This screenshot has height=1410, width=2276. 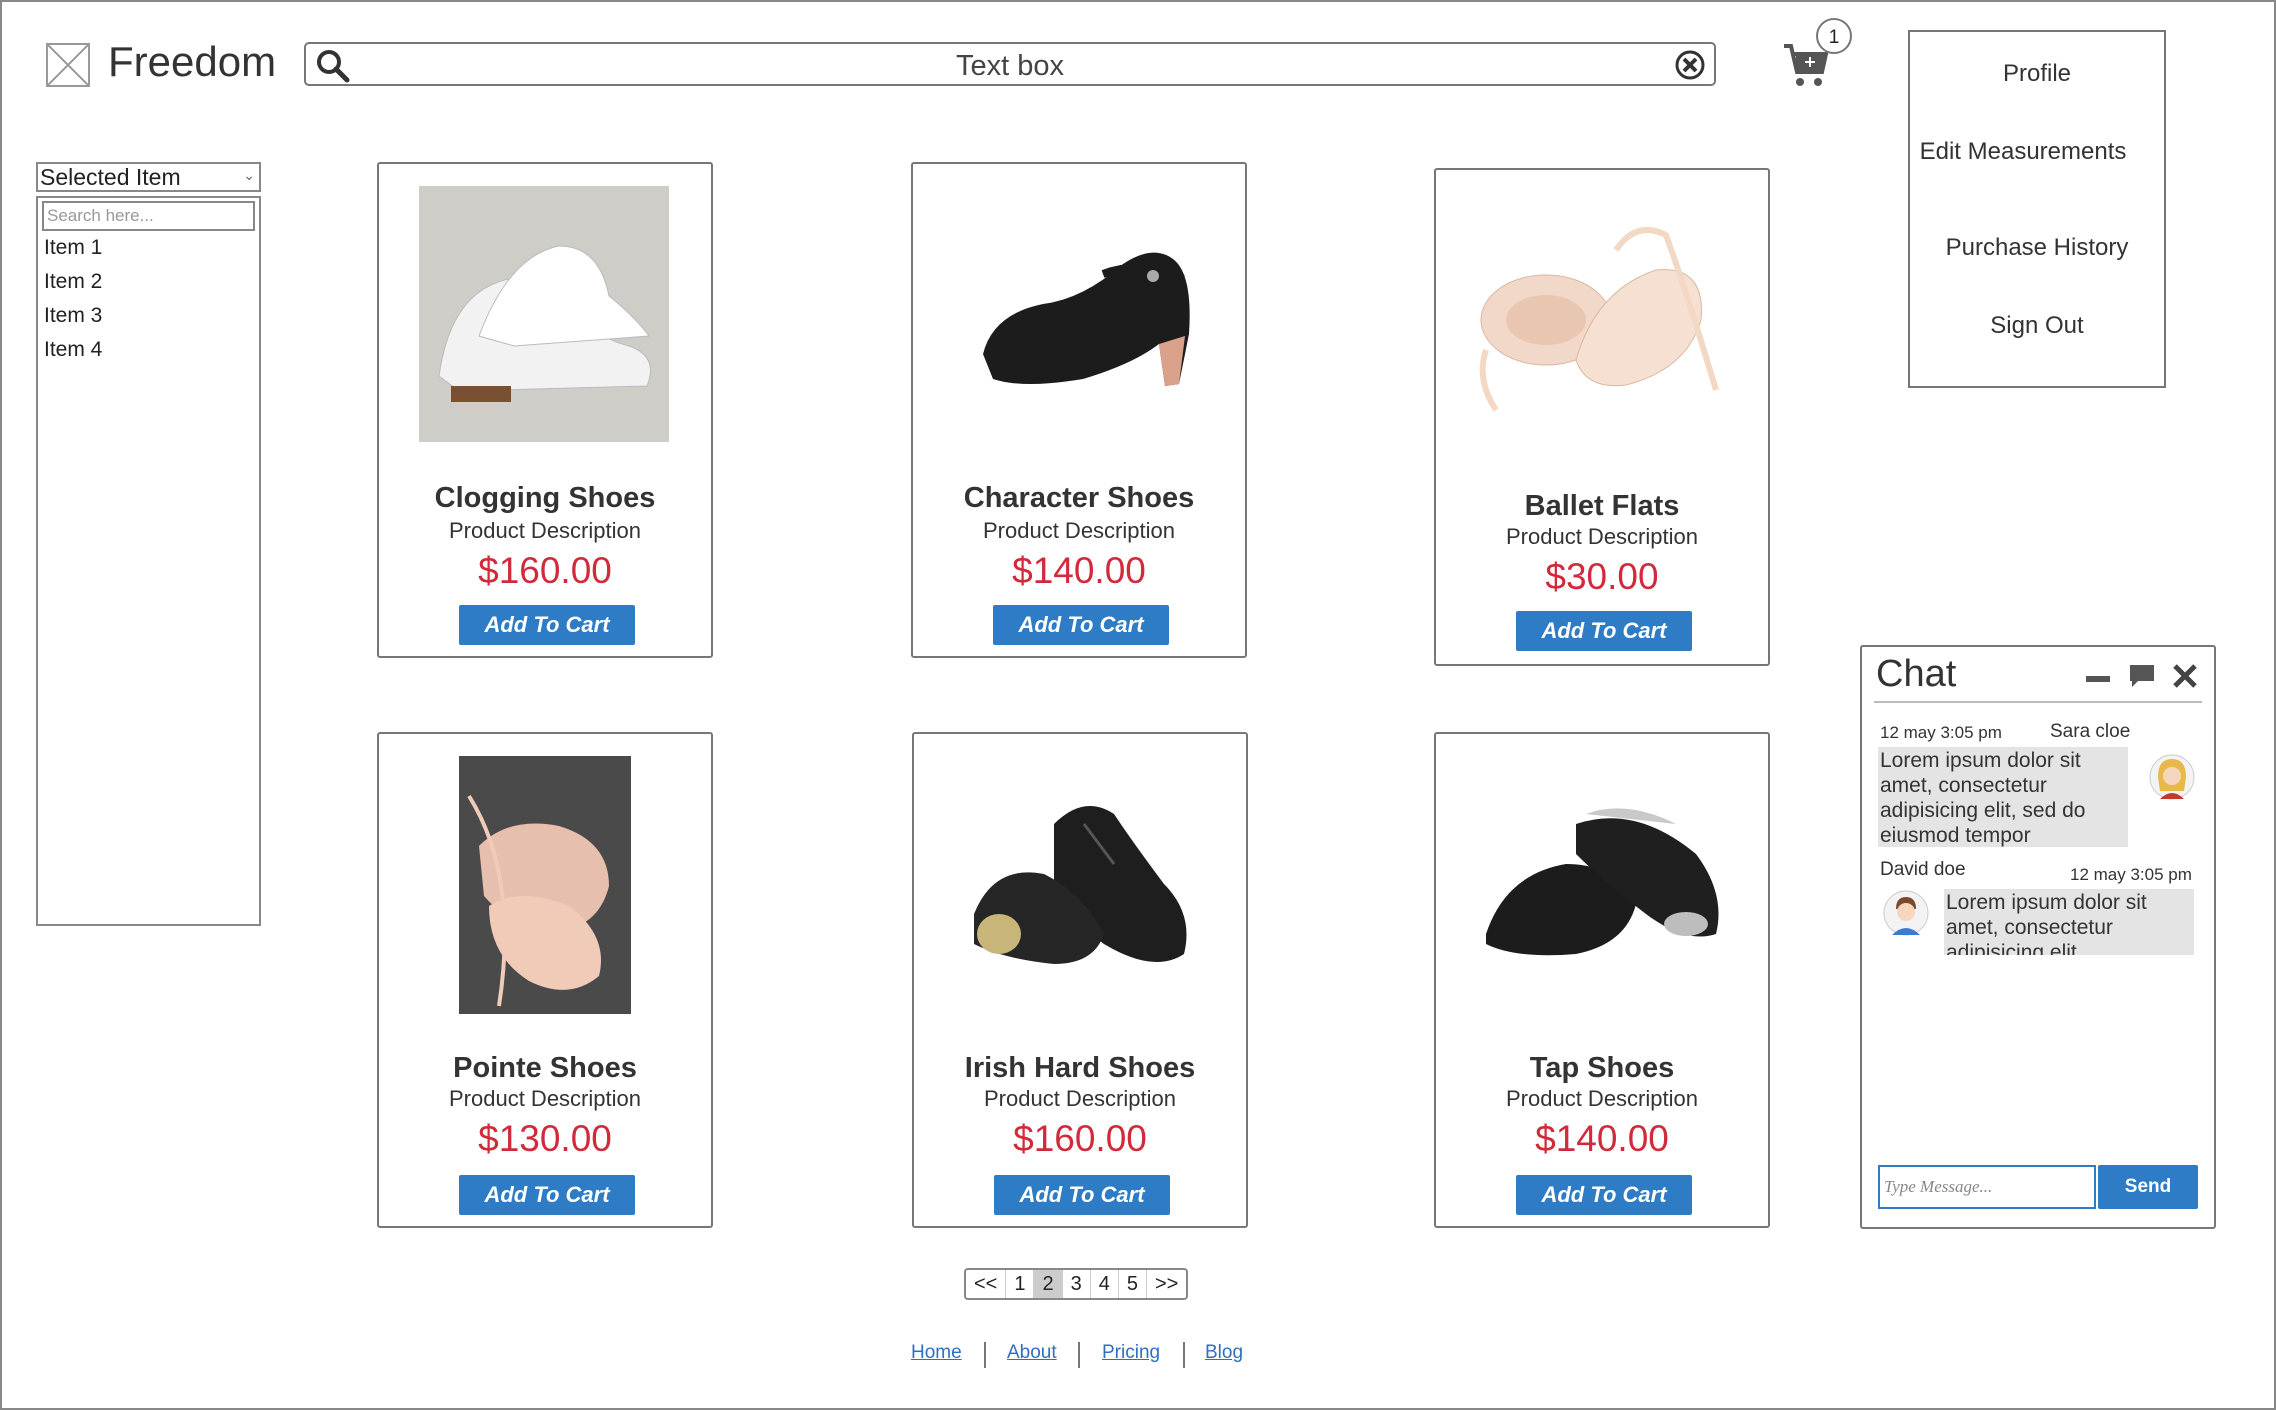 What do you see at coordinates (1602, 506) in the screenshot?
I see `product-title: Ballet Flats` at bounding box center [1602, 506].